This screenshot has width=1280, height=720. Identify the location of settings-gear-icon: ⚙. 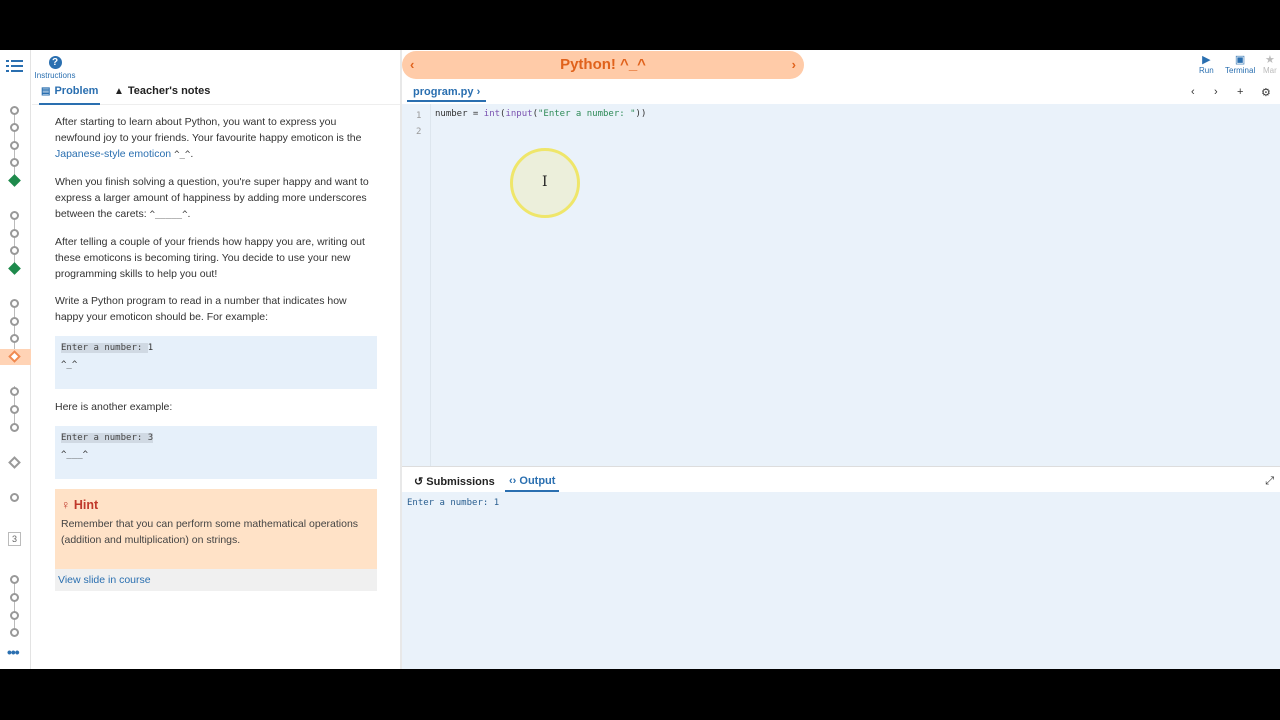
(1266, 92).